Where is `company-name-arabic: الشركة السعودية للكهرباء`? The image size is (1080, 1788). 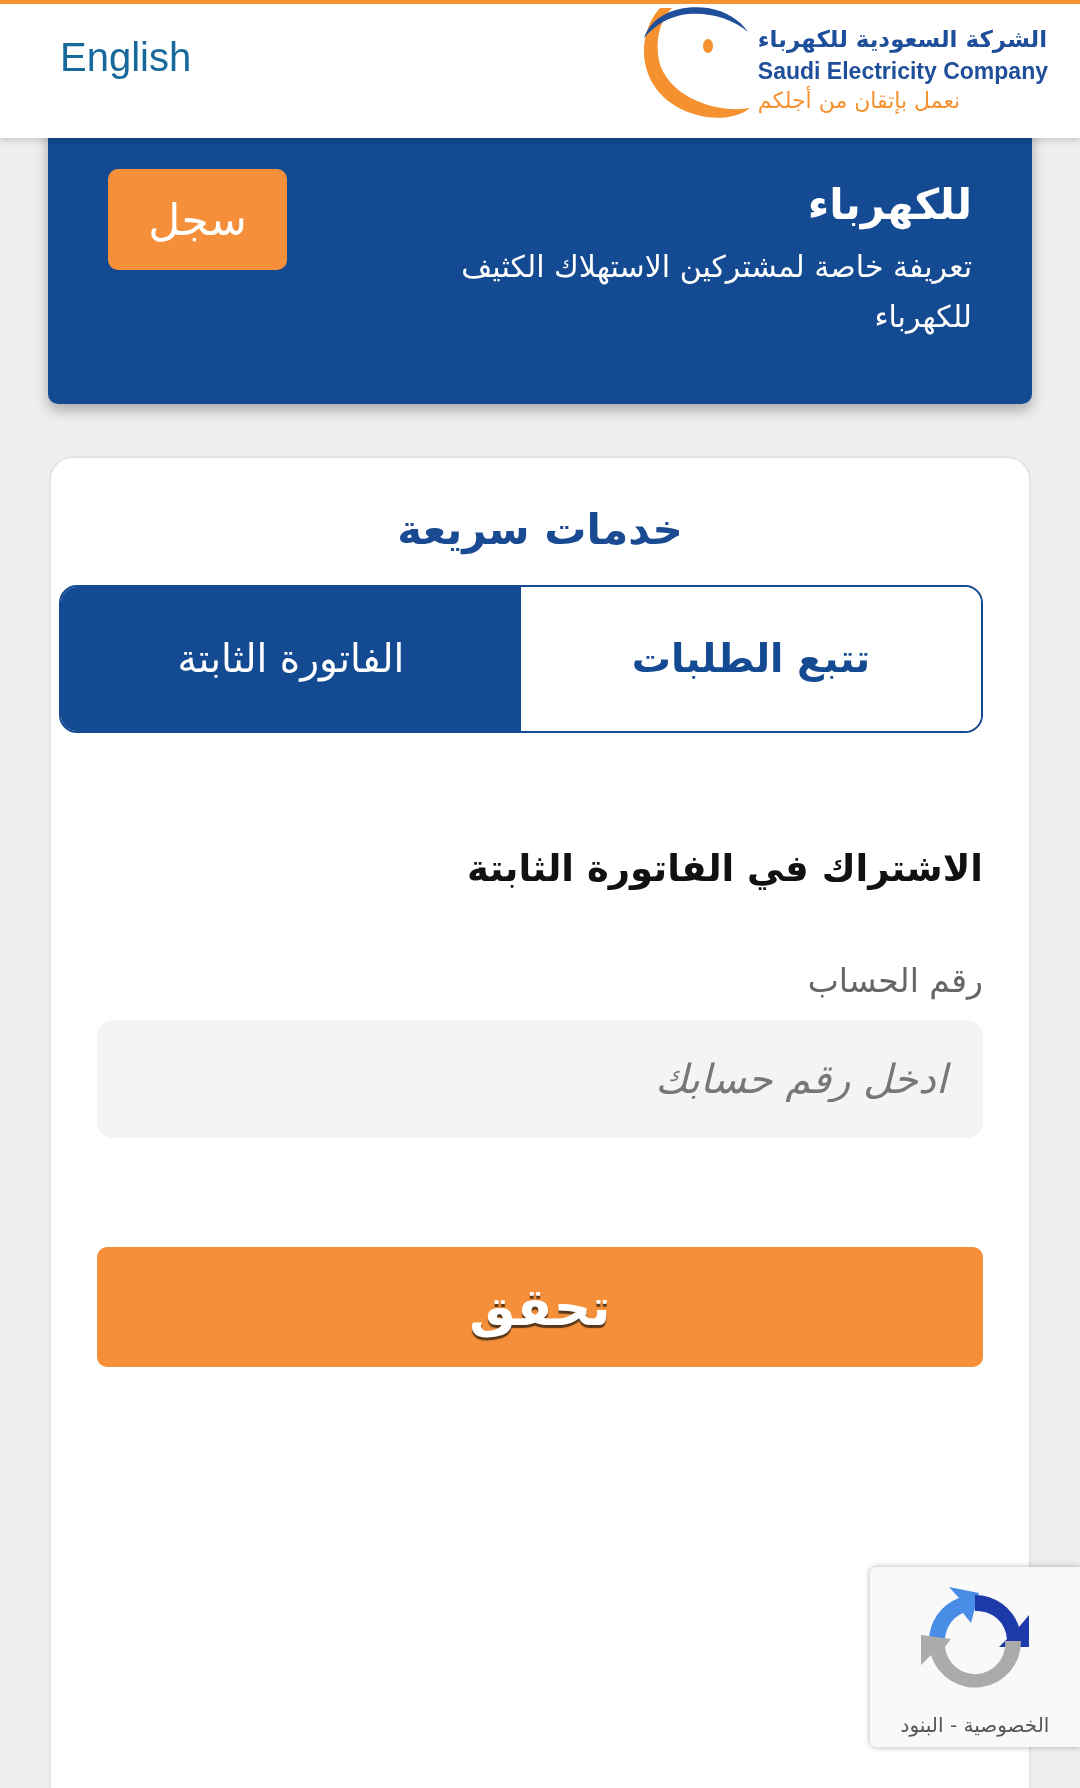
company-name-arabic: الشركة السعودية للكهرباء is located at coordinates (902, 40).